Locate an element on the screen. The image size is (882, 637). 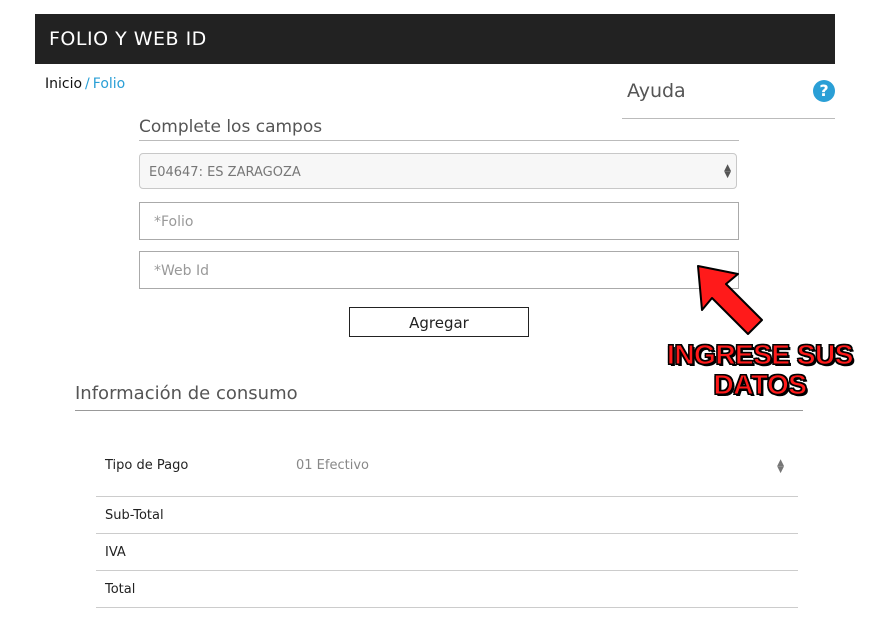
iva-label: IVA is located at coordinates (115, 552).